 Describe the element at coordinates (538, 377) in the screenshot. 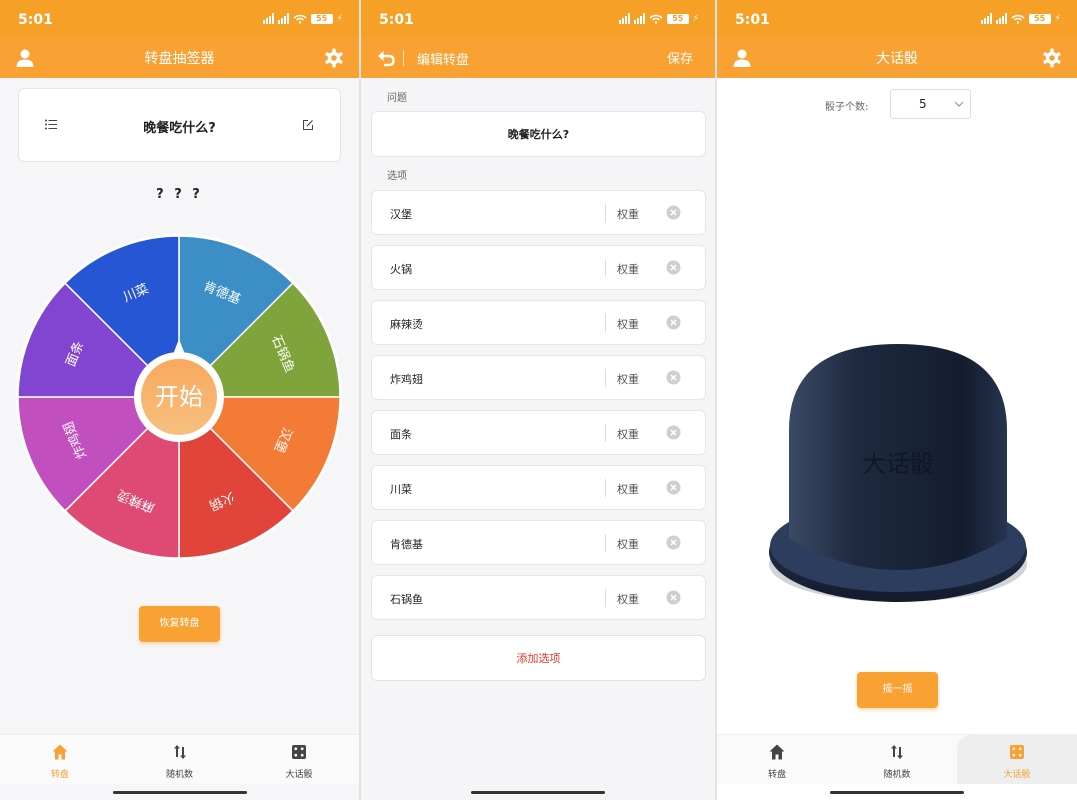

I see `option-row: 炸鸡翅 权重` at that location.